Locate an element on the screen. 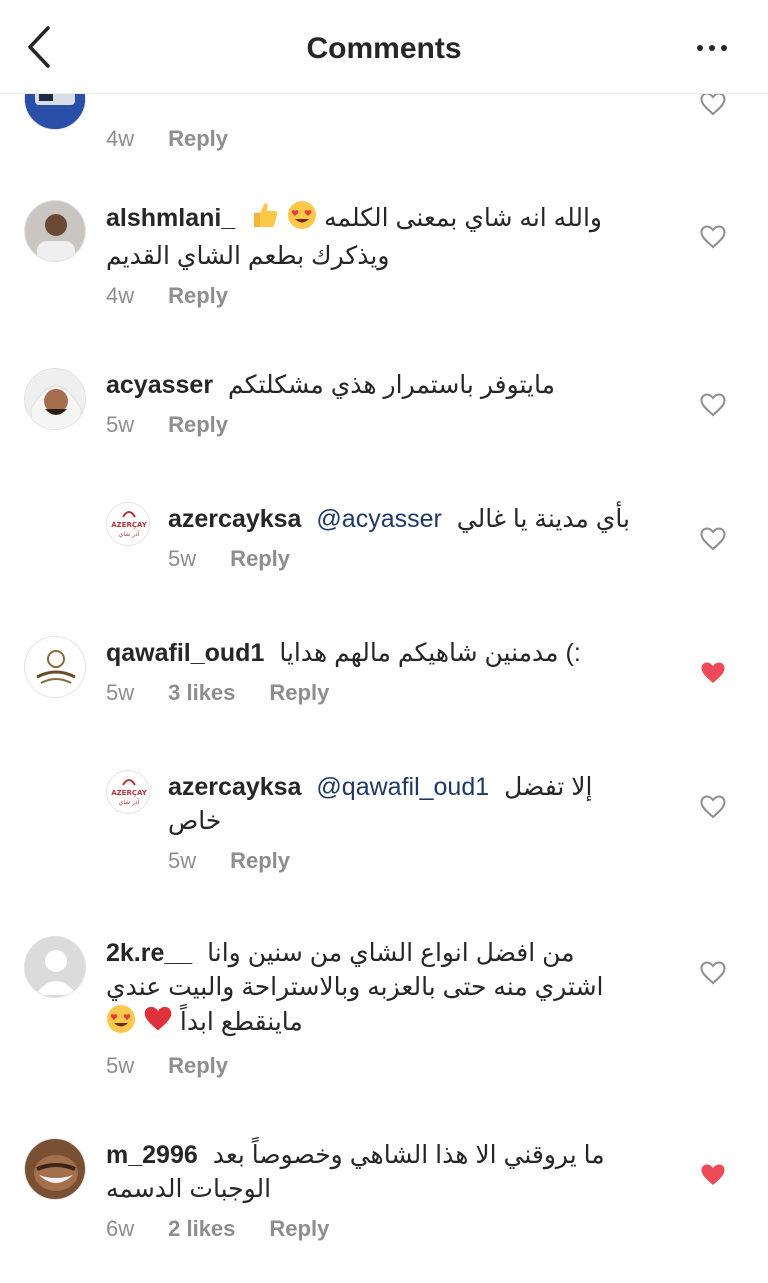 Image resolution: width=768 pixels, height=1283 pixels. comment-body: ما يروقني الا هذا الشاهي وخصوصاً بعد is located at coordinates (408, 1155).